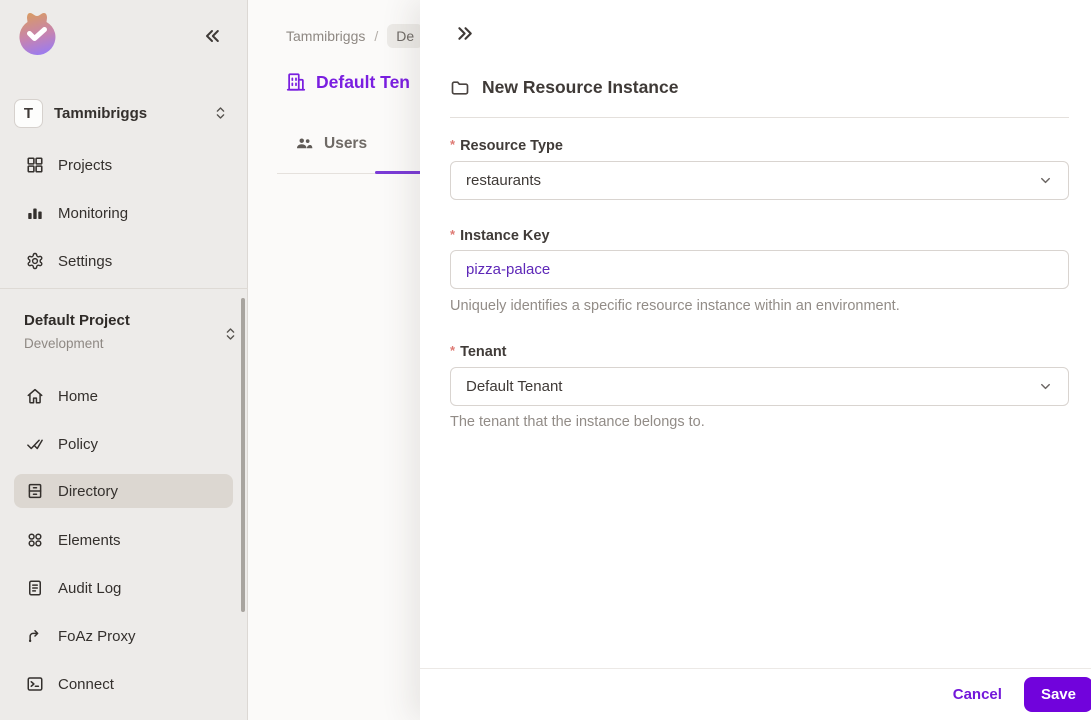  I want to click on sidebar-item-projects: Projects, so click(123, 165).